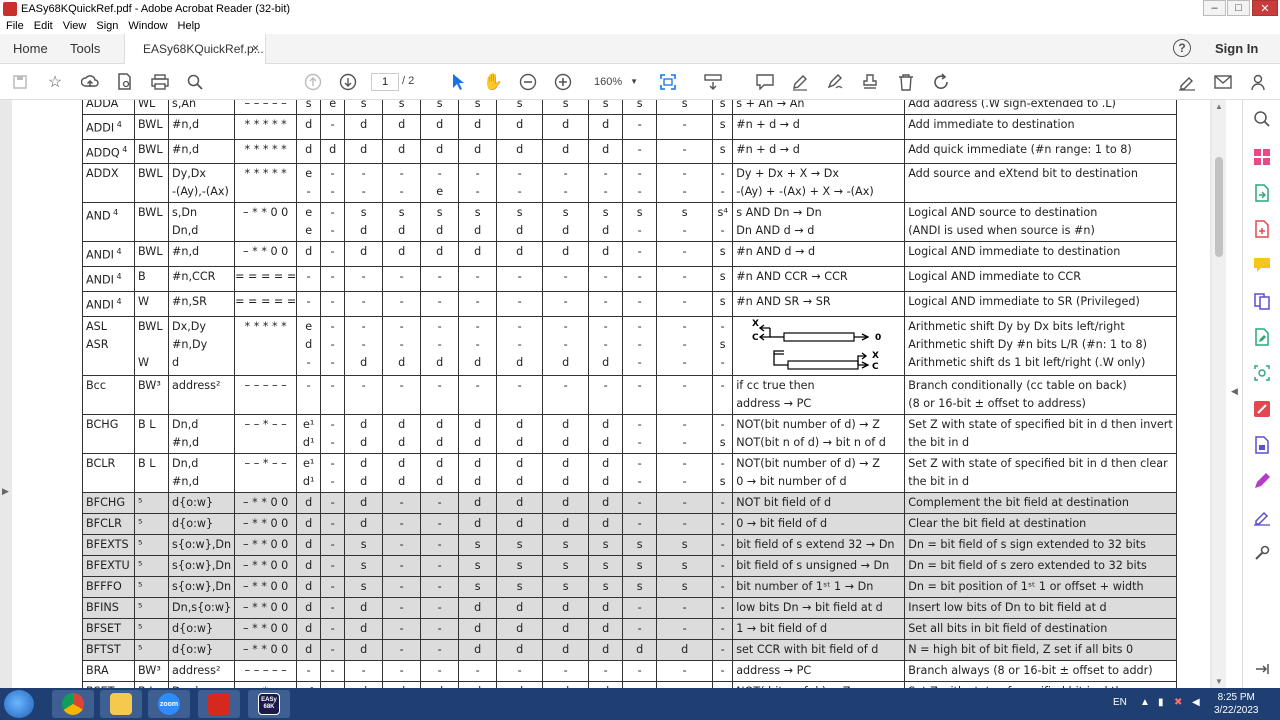 Image resolution: width=1280 pixels, height=720 pixels. Describe the element at coordinates (458, 82) in the screenshot. I see `select-cursor-icon` at that location.